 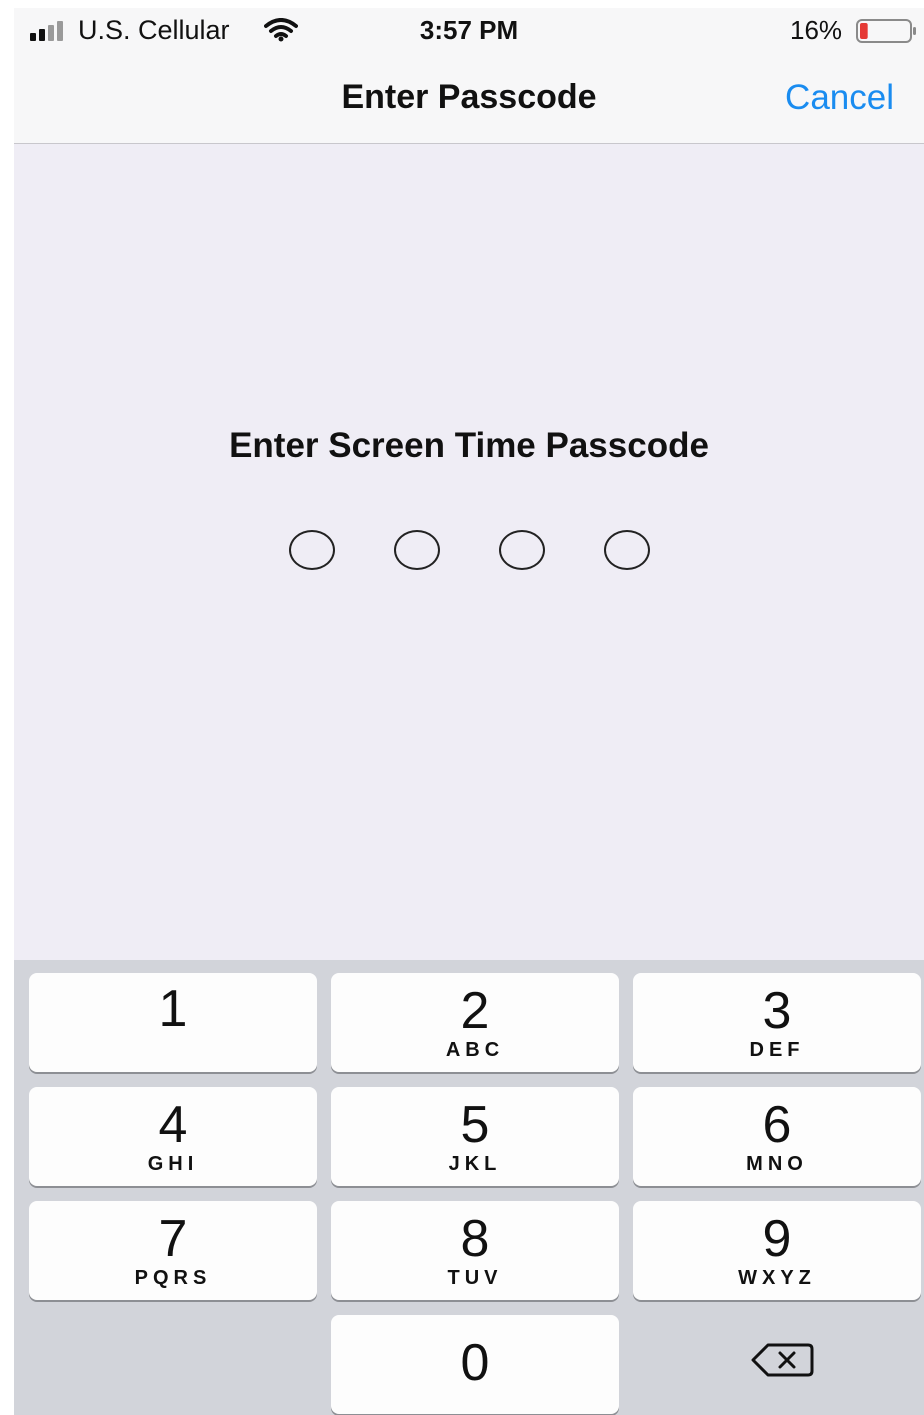 What do you see at coordinates (886, 31) in the screenshot?
I see `battery-icon` at bounding box center [886, 31].